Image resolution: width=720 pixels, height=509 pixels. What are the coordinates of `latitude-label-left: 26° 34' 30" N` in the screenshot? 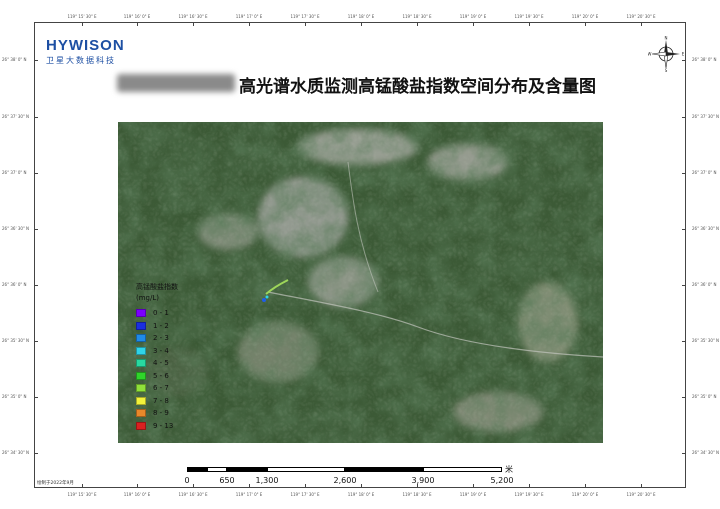 It's located at (16, 452).